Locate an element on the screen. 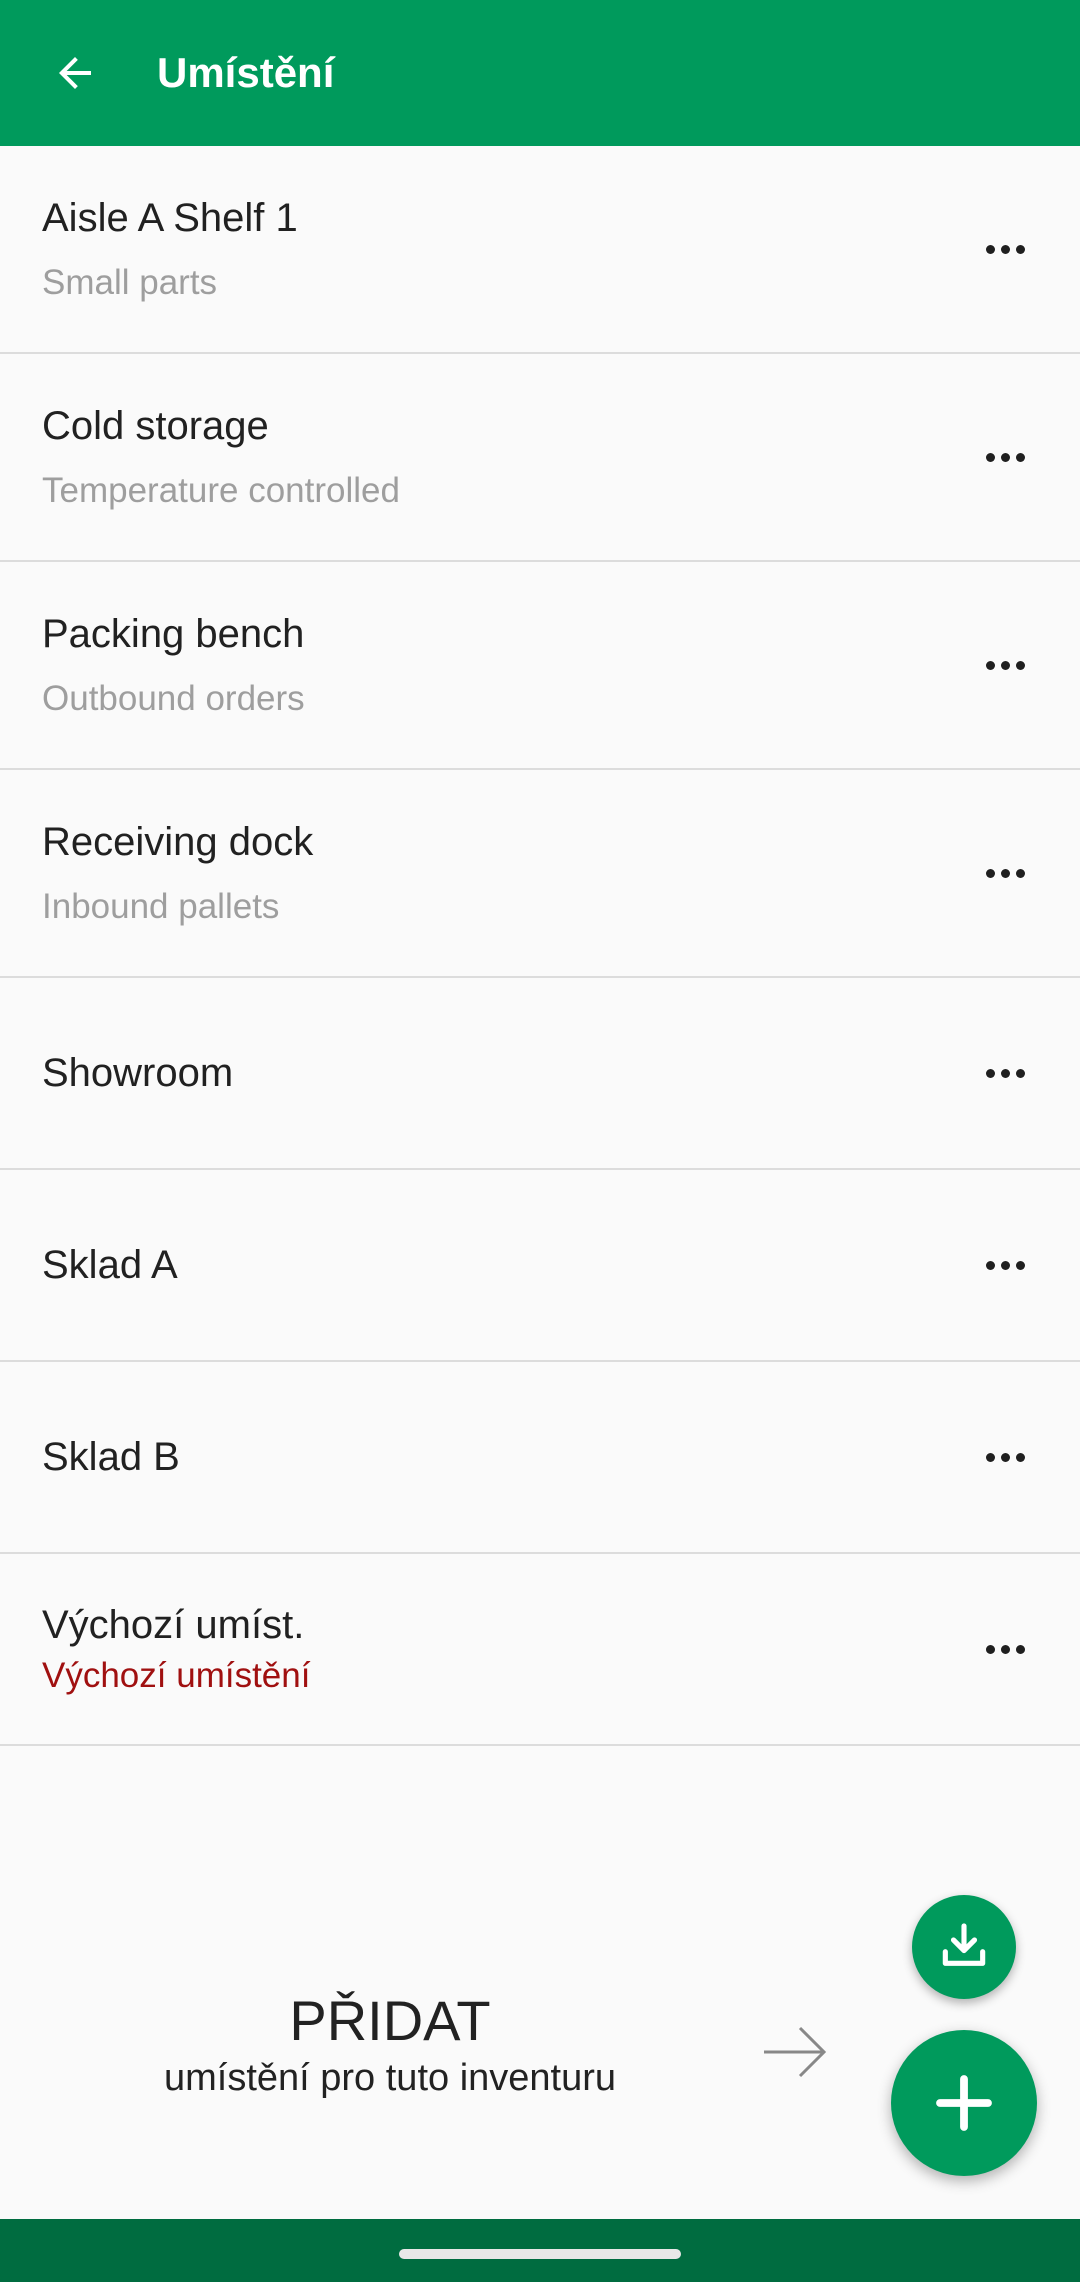  plus-icon is located at coordinates (964, 2103).